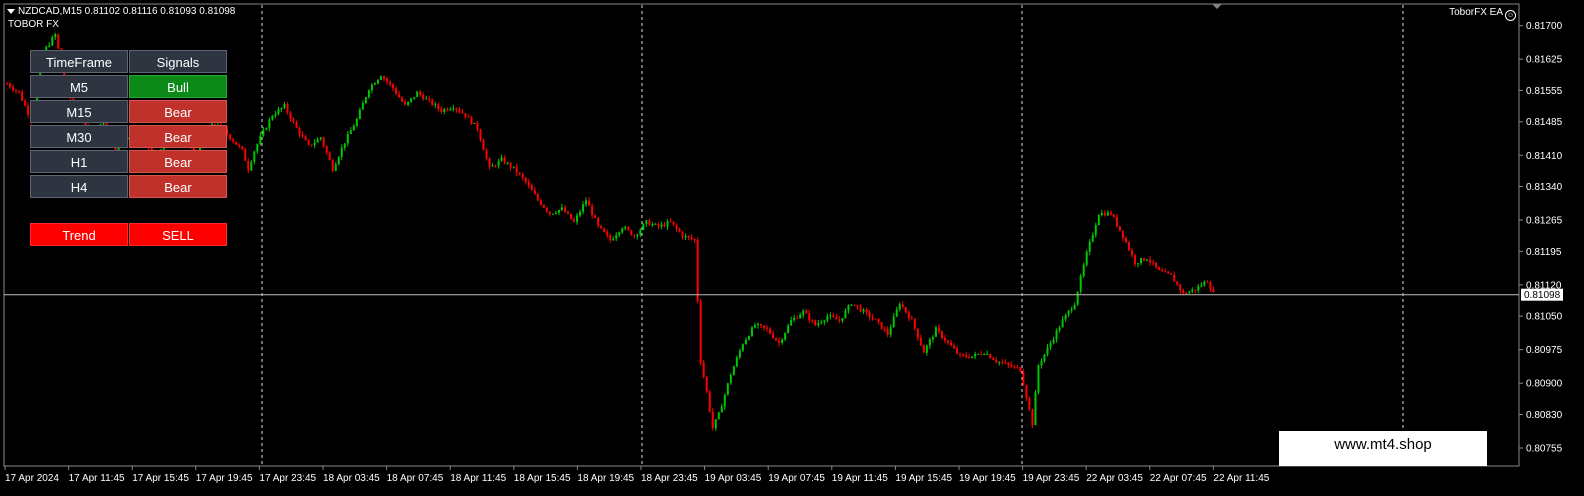 The height and width of the screenshot is (496, 1584). I want to click on time-tick-label: 17 Apr 23:45, so click(287, 478).